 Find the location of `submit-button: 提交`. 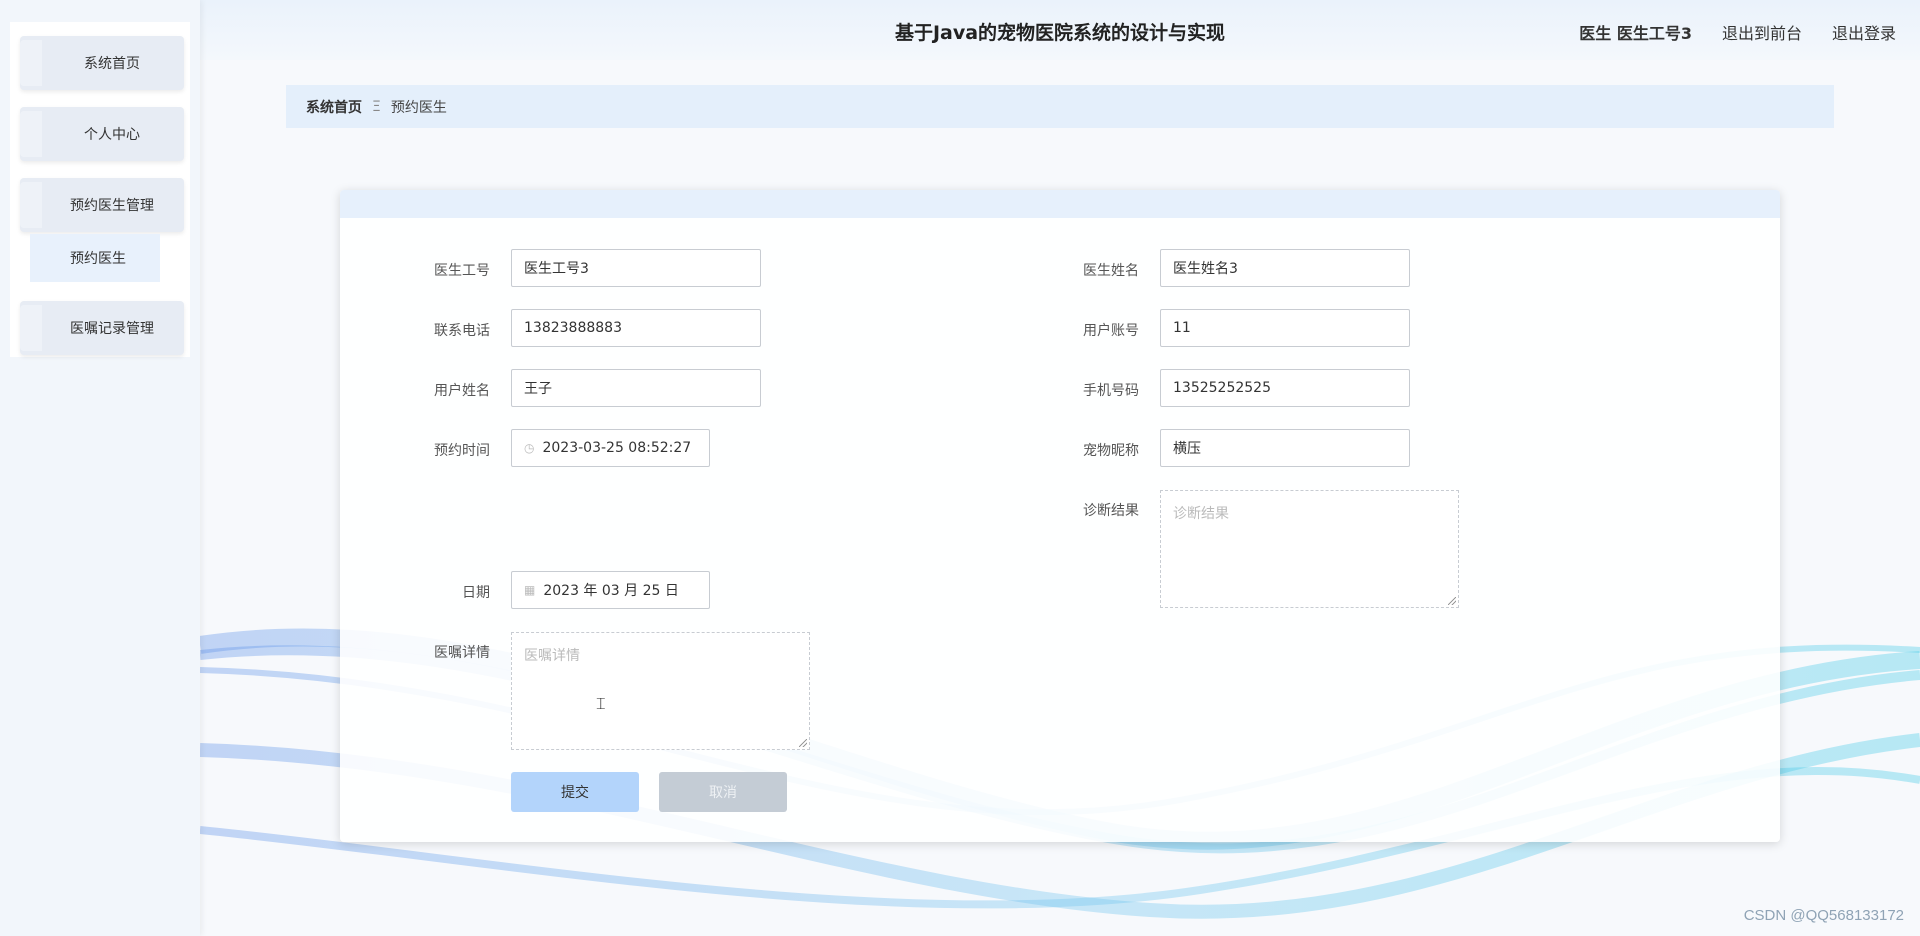

submit-button: 提交 is located at coordinates (575, 792).